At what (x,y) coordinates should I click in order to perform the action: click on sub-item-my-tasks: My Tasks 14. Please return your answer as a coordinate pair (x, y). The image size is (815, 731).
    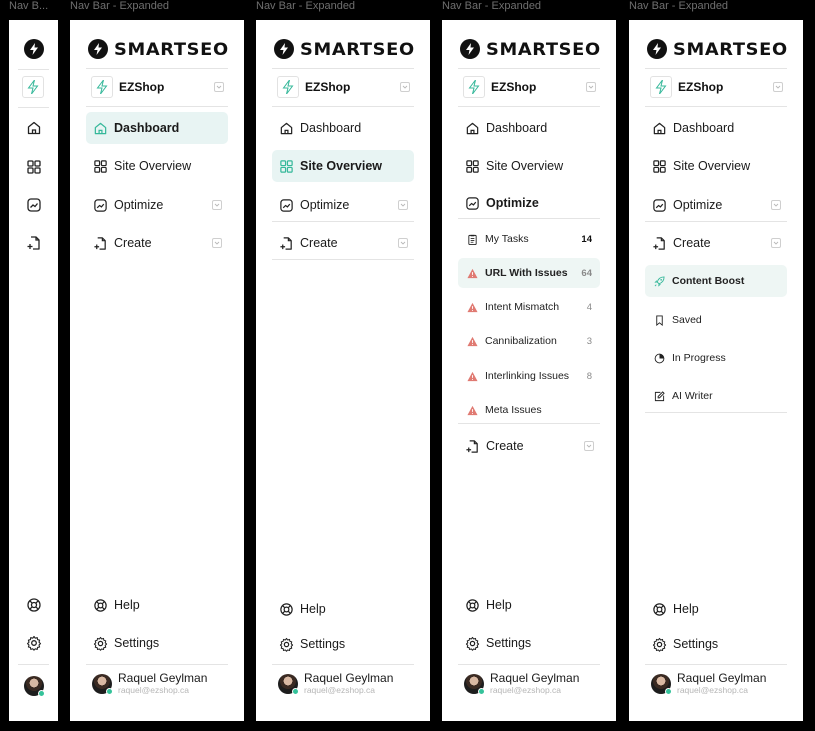
    Looking at the image, I should click on (529, 239).